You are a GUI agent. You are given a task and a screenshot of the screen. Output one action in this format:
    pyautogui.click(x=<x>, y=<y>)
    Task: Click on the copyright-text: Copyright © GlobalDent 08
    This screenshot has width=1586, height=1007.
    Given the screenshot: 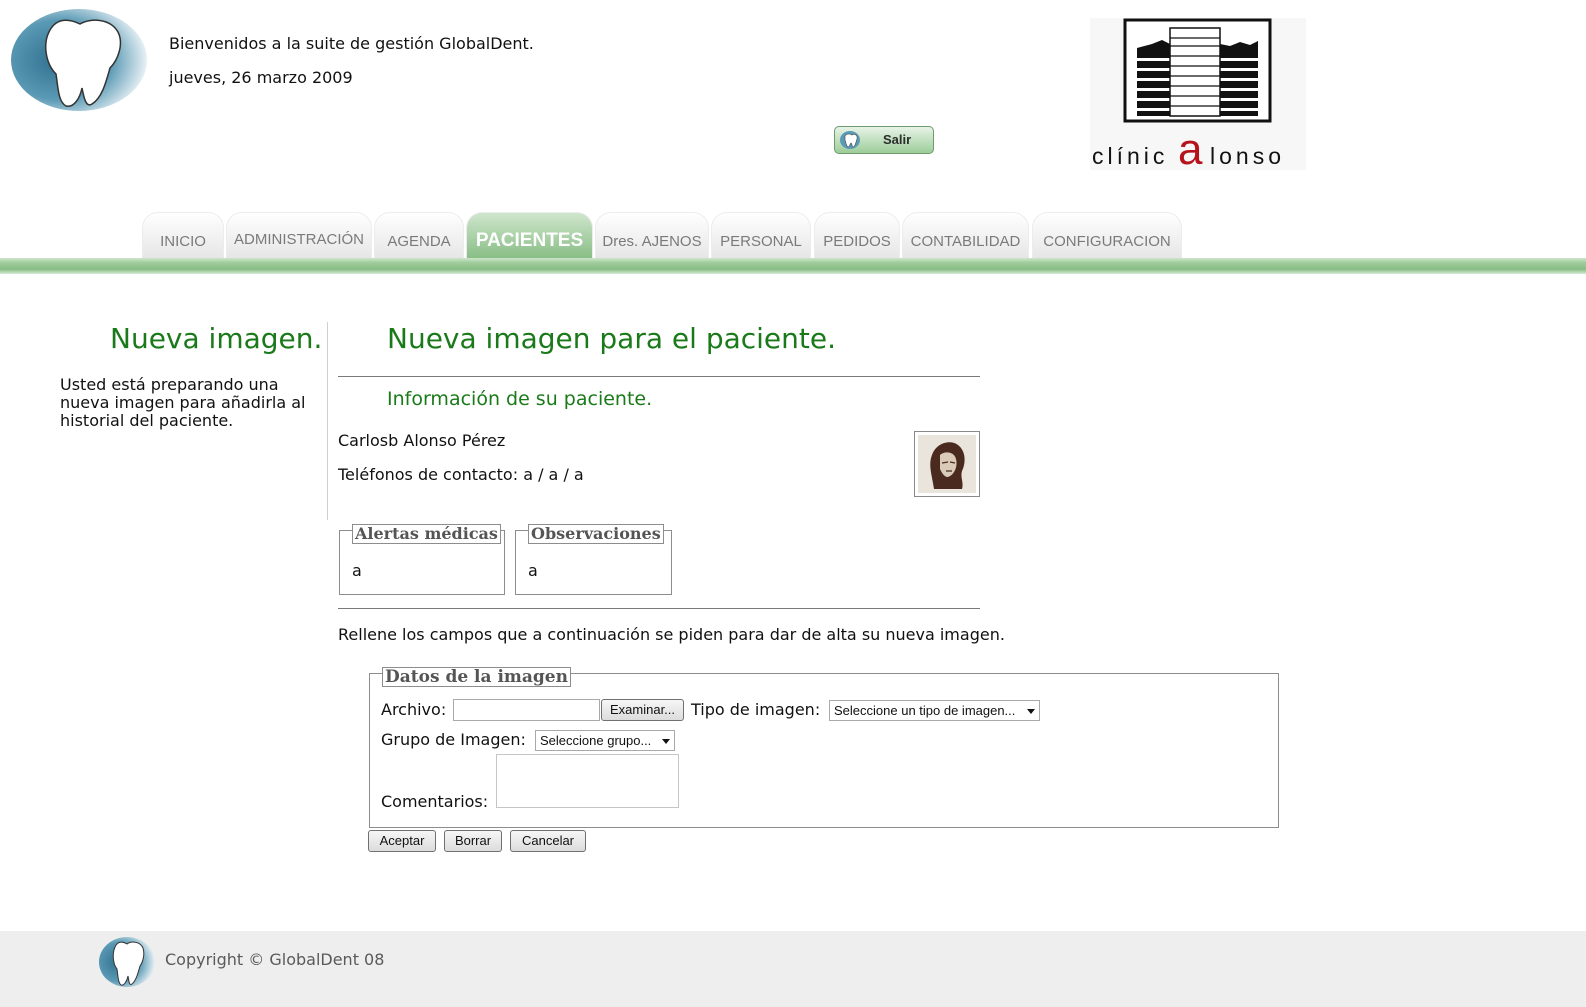 What is the action you would take?
    pyautogui.click(x=275, y=959)
    